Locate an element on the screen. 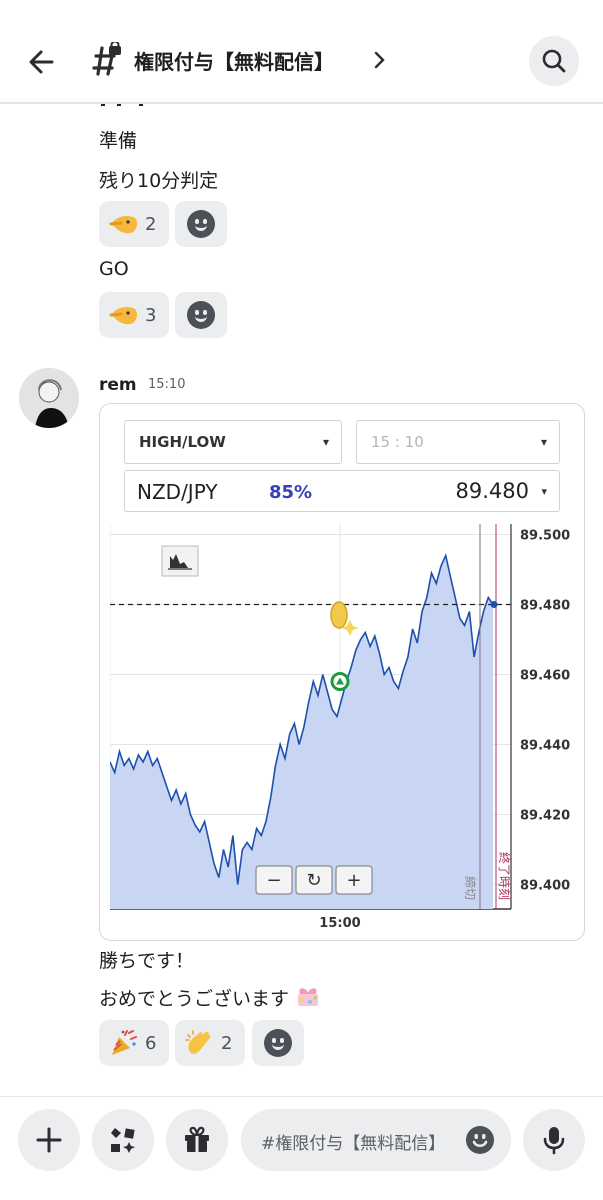  apps-icon is located at coordinates (123, 1140).